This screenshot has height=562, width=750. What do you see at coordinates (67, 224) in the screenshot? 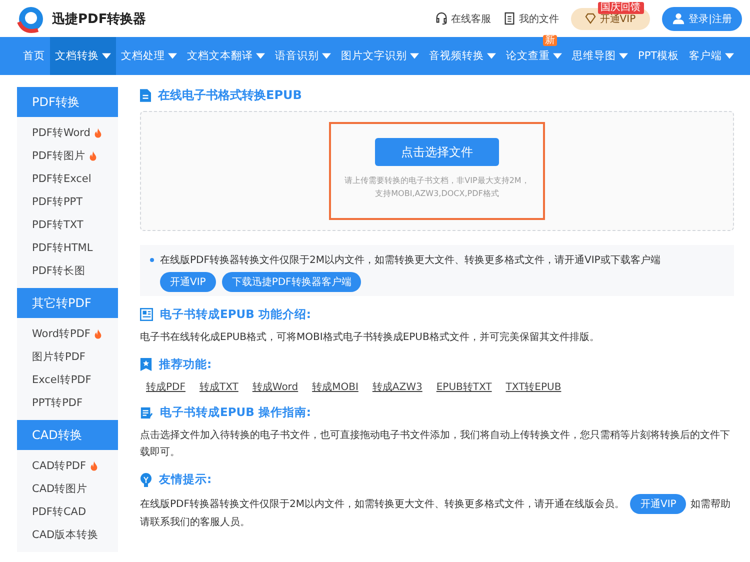
I see `sidebar-item: PDF转TXT` at bounding box center [67, 224].